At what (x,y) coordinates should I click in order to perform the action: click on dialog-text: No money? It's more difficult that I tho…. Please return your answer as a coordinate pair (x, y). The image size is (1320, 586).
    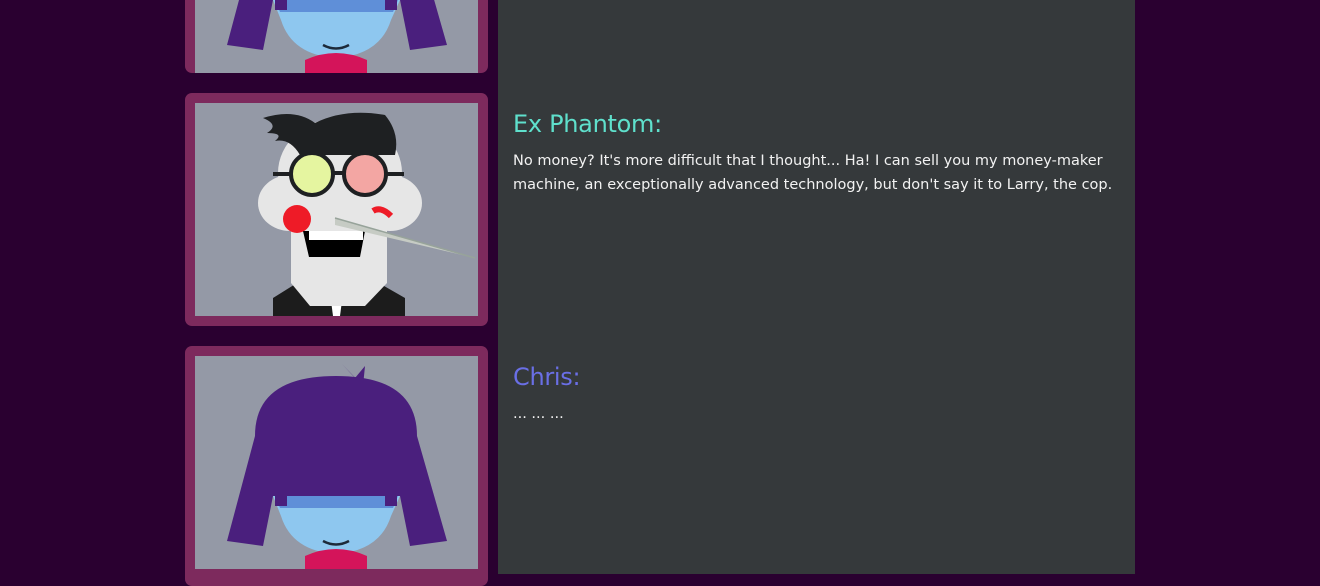
    Looking at the image, I should click on (813, 173).